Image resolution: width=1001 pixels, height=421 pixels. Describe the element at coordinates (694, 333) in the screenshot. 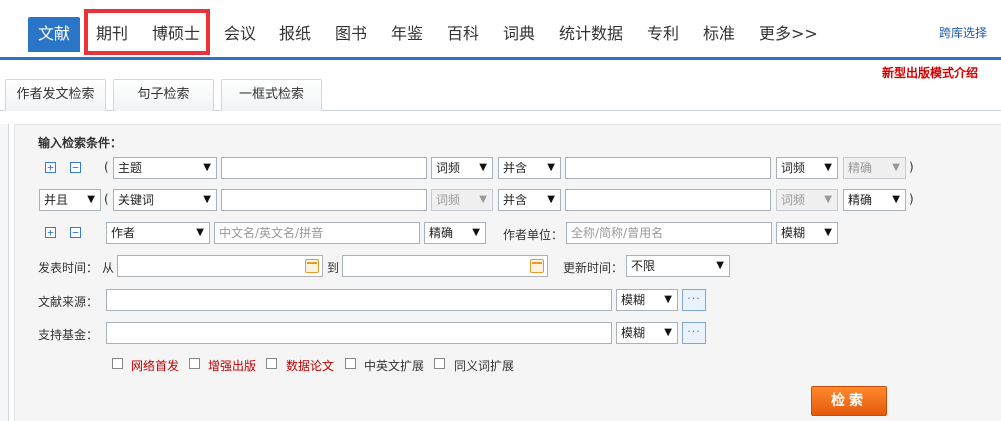

I see `fund-picker-button: ···` at that location.